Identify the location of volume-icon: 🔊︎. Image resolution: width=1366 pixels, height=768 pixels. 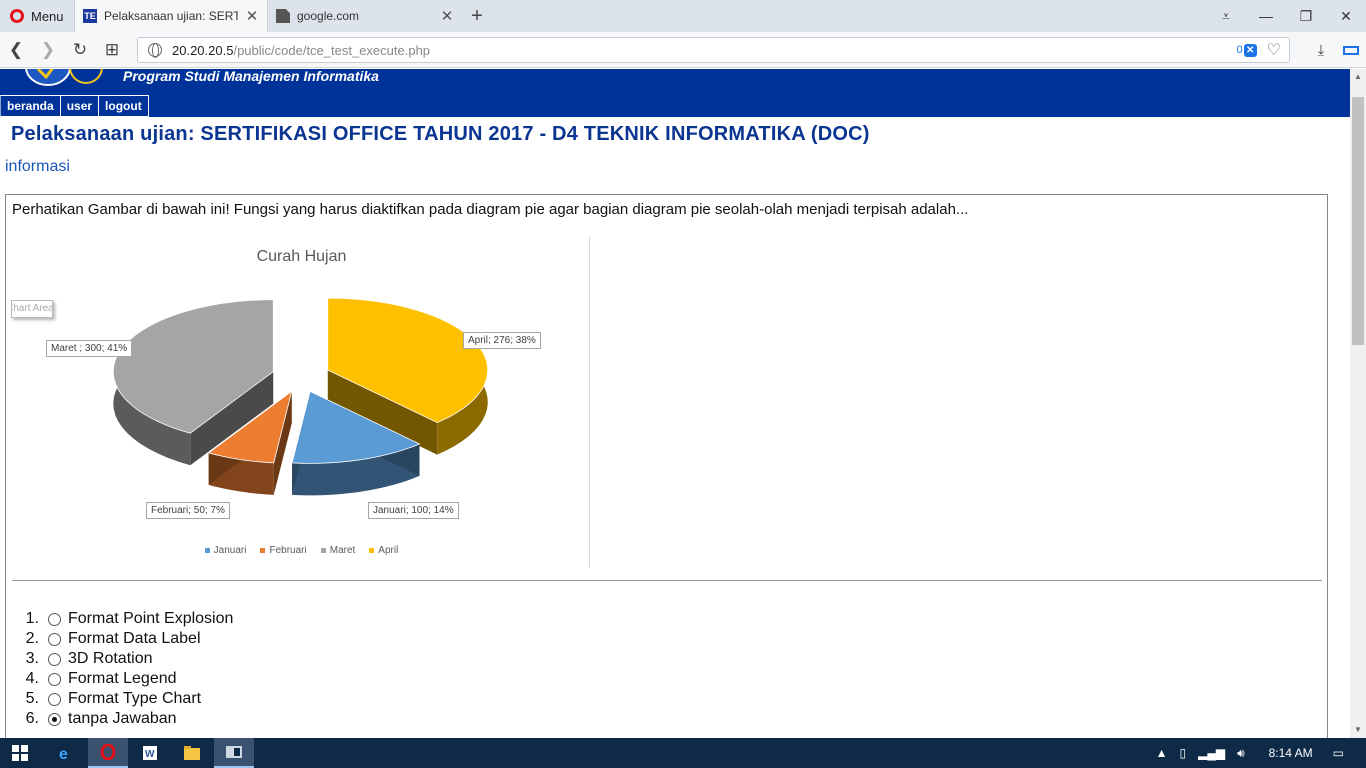
(1241, 753).